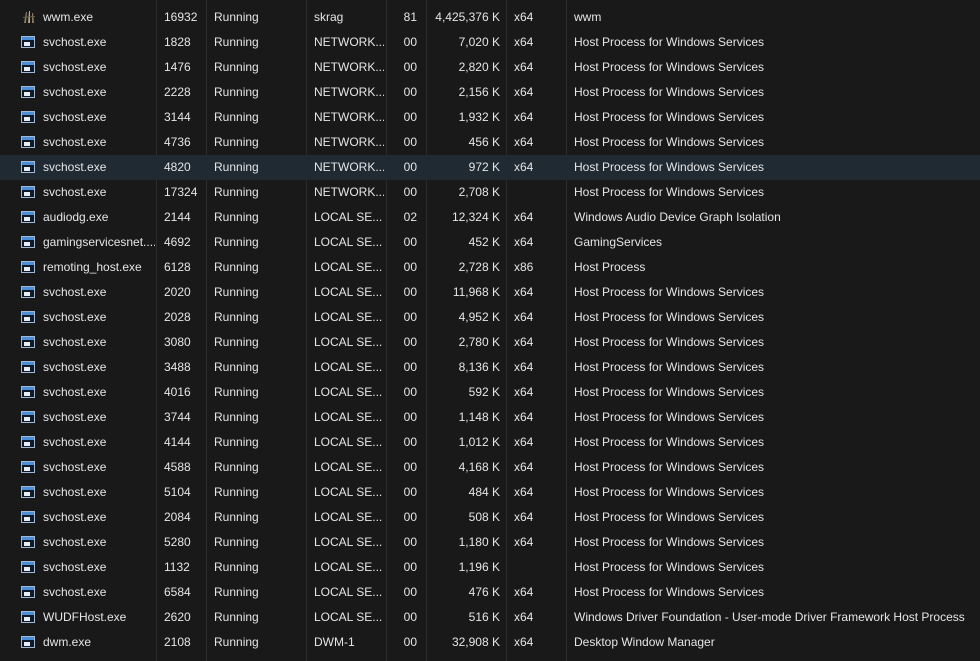  Describe the element at coordinates (177, 42) in the screenshot. I see `process-pid: 1828` at that location.